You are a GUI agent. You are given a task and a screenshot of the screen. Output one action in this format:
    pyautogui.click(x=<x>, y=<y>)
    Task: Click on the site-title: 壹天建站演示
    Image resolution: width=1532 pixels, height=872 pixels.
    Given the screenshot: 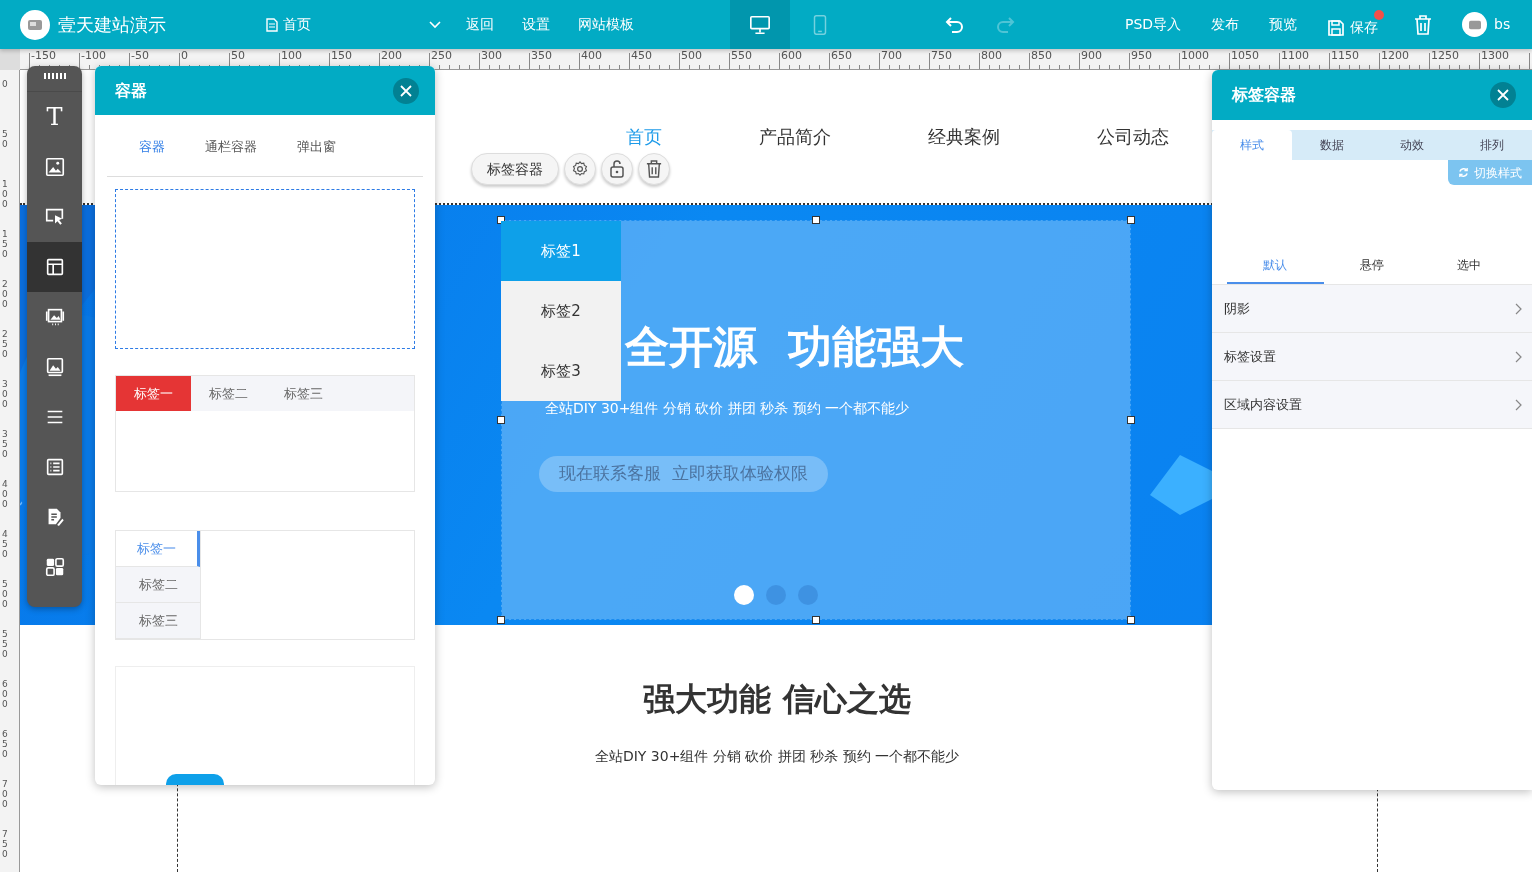 What is the action you would take?
    pyautogui.click(x=112, y=25)
    